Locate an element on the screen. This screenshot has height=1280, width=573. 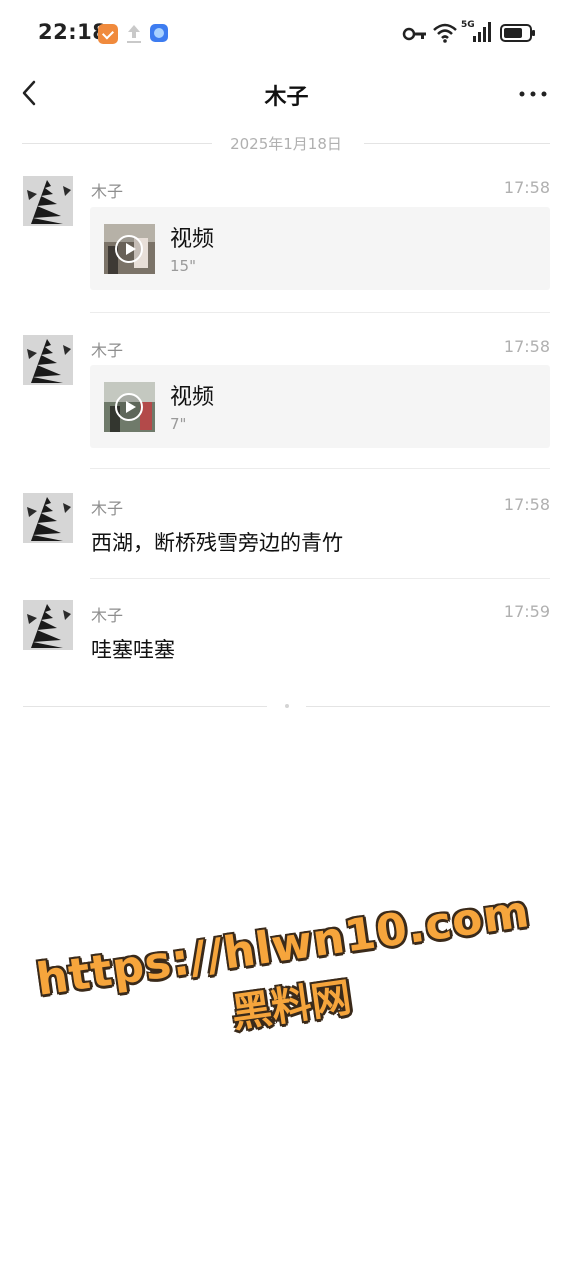
video-message-card: 视频 7" is located at coordinates (320, 406).